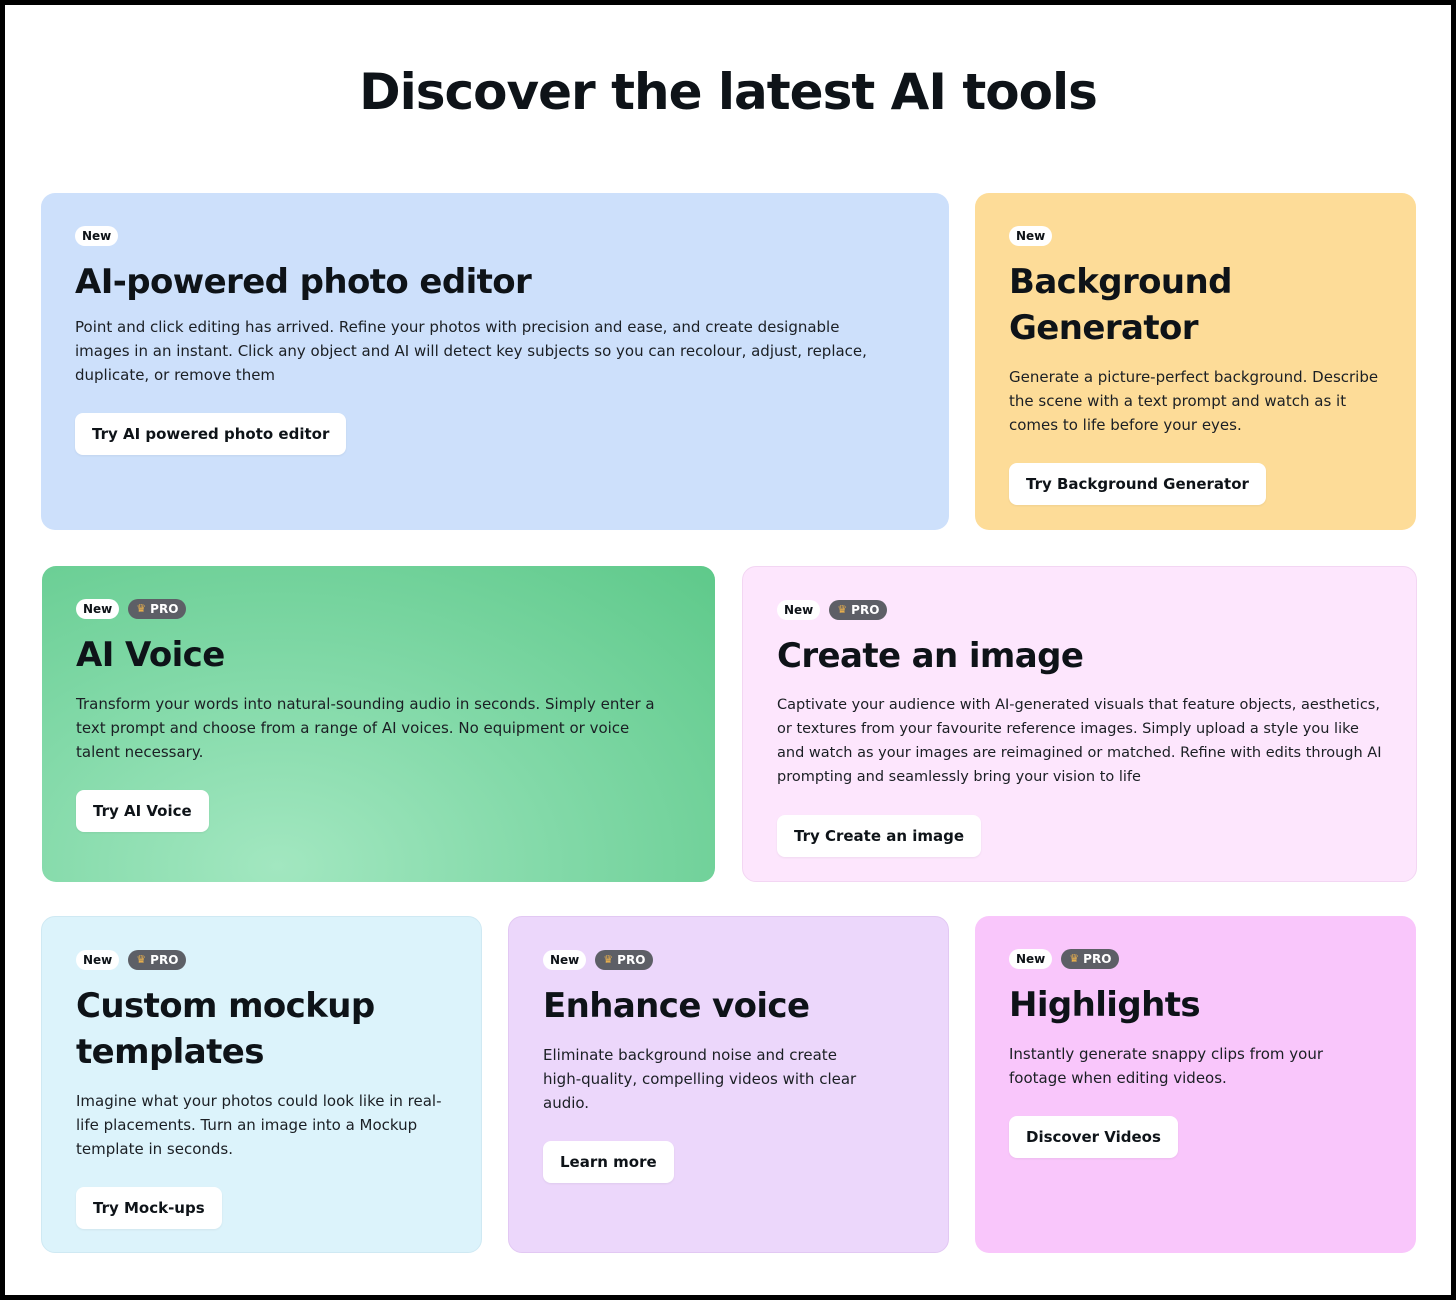 This screenshot has width=1456, height=1300. I want to click on card-title: AI Voice, so click(150, 655).